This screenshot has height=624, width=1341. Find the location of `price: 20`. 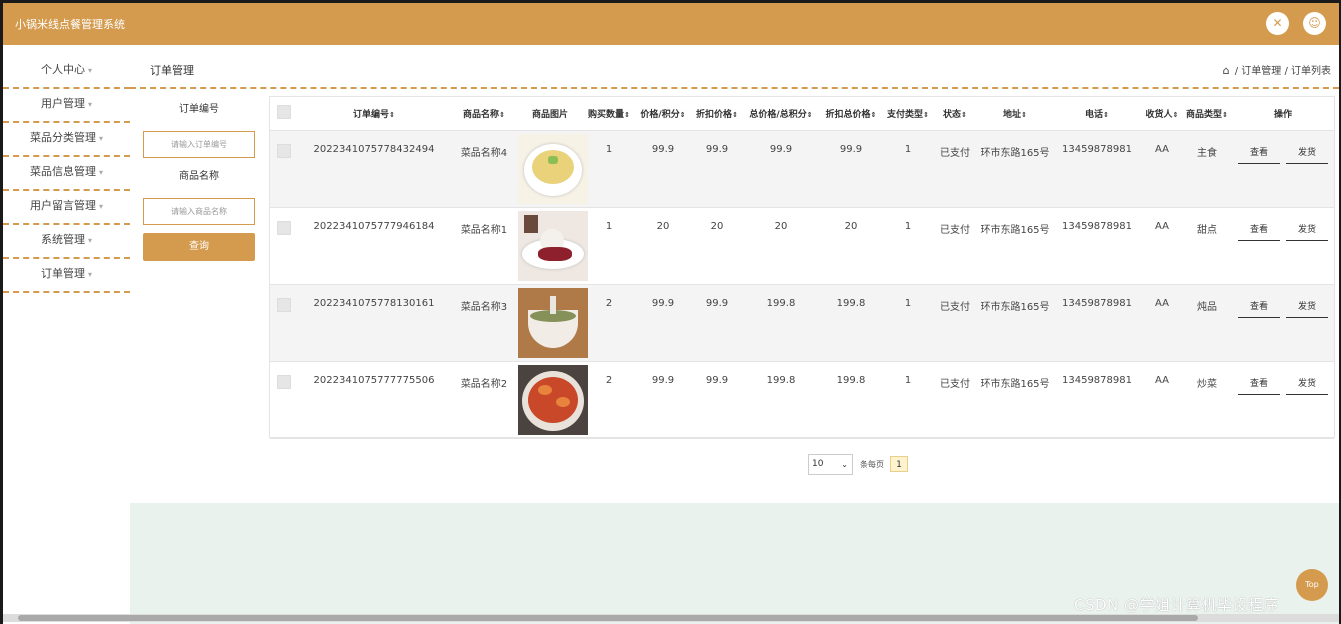

price: 20 is located at coordinates (663, 226).